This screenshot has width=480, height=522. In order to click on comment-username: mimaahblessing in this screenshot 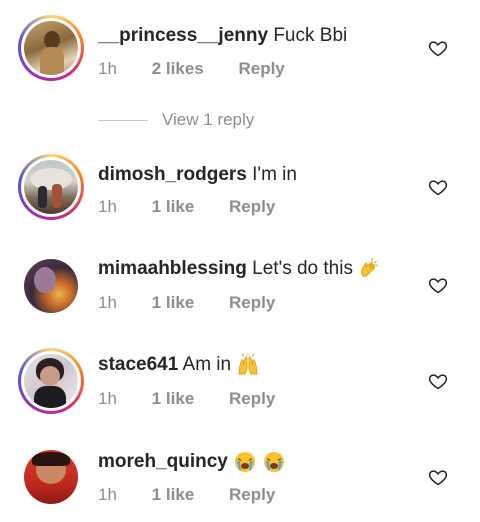, I will do `click(172, 268)`.